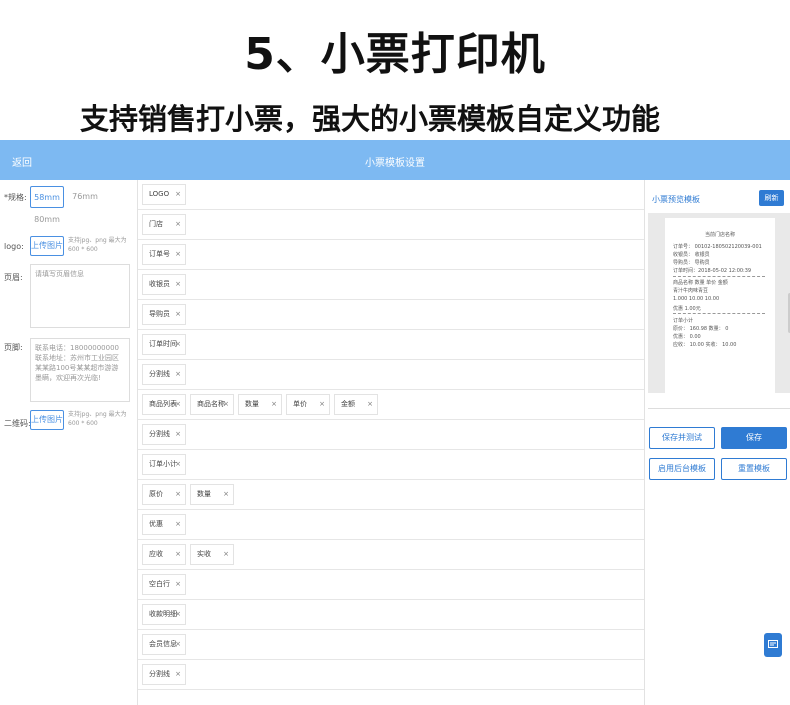 The height and width of the screenshot is (705, 790). Describe the element at coordinates (754, 438) in the screenshot. I see `save-button: 保存` at that location.